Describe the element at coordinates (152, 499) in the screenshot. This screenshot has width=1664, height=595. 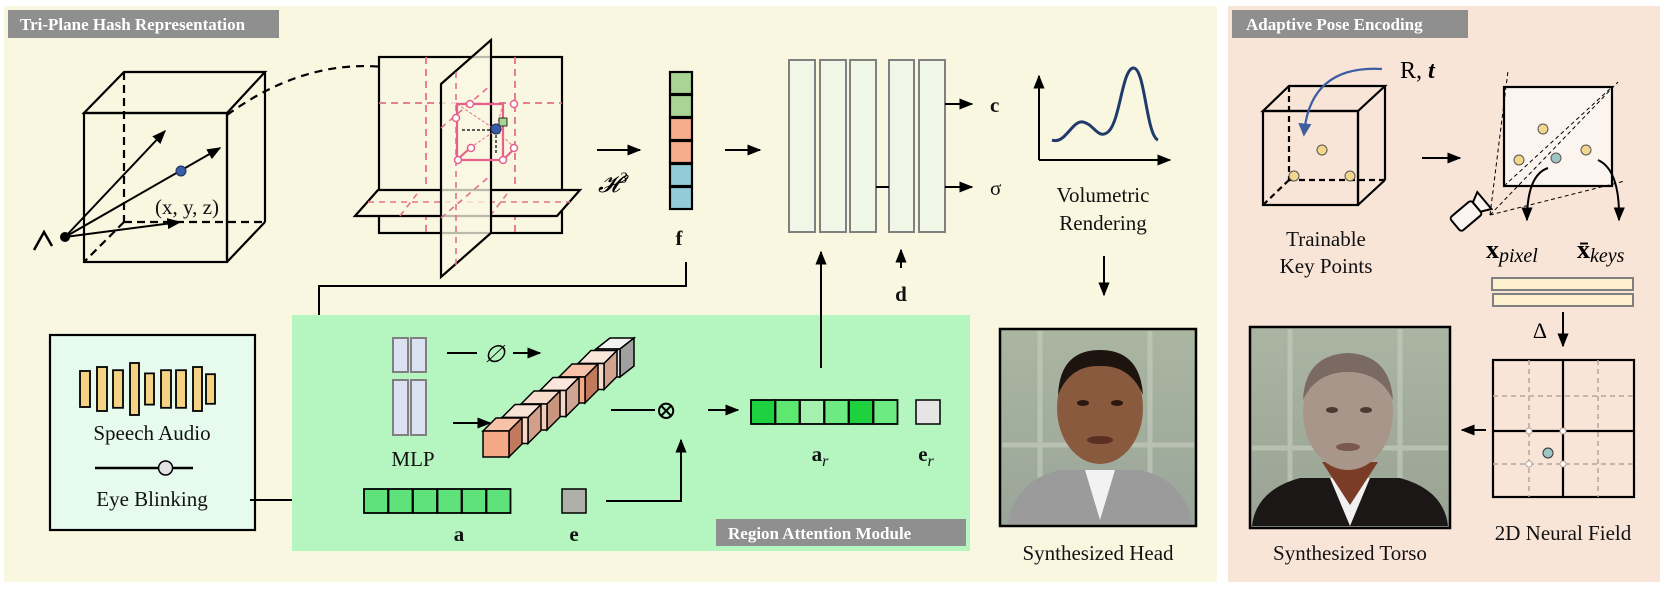
I see `eye-blinking-label: Eye Blinking` at that location.